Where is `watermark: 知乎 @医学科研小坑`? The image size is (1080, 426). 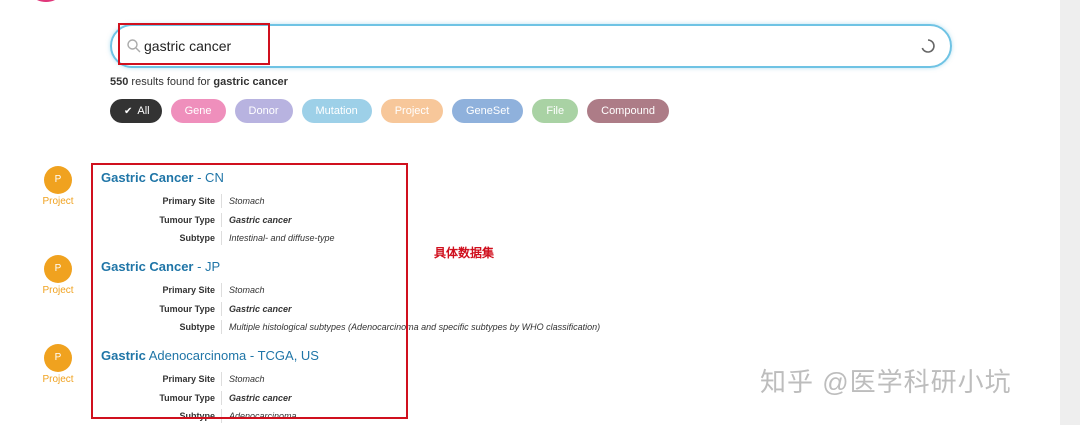 watermark: 知乎 @医学科研小坑 is located at coordinates (886, 382).